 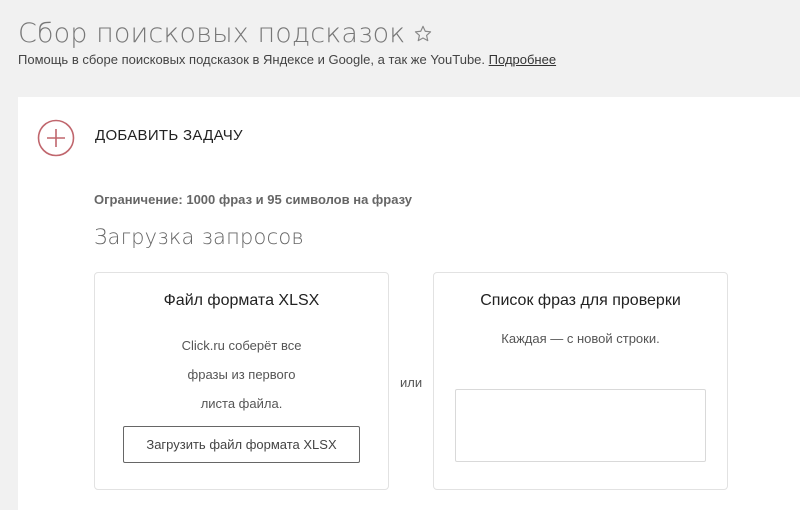 I want to click on more-link: Подробнее, so click(x=522, y=59).